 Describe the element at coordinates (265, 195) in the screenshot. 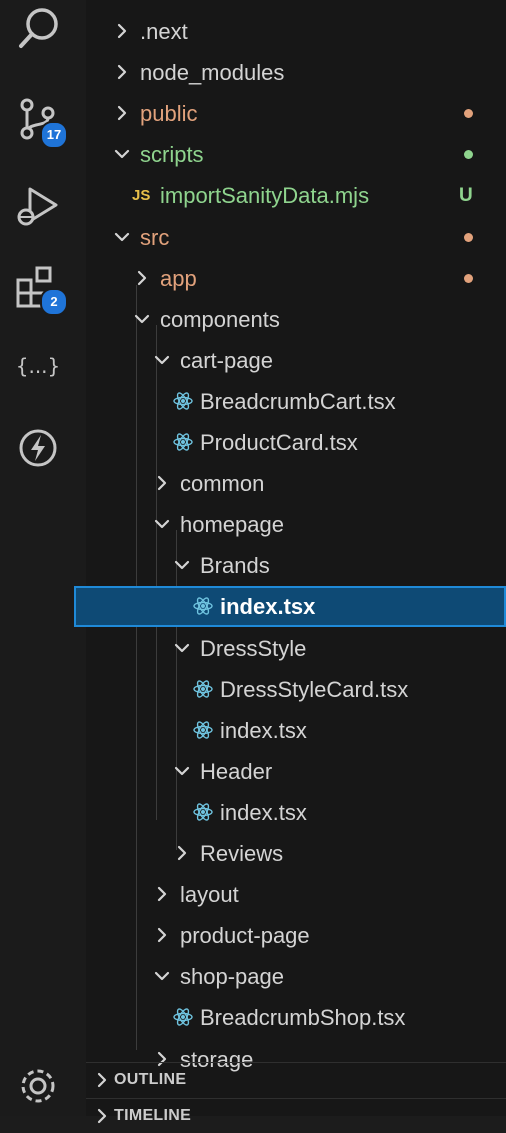

I see `tree-item-label: importSanityData.mjs` at that location.